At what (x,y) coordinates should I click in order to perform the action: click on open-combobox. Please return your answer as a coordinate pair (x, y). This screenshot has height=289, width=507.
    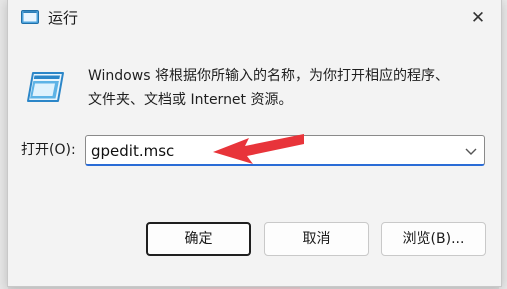
    Looking at the image, I should click on (285, 150).